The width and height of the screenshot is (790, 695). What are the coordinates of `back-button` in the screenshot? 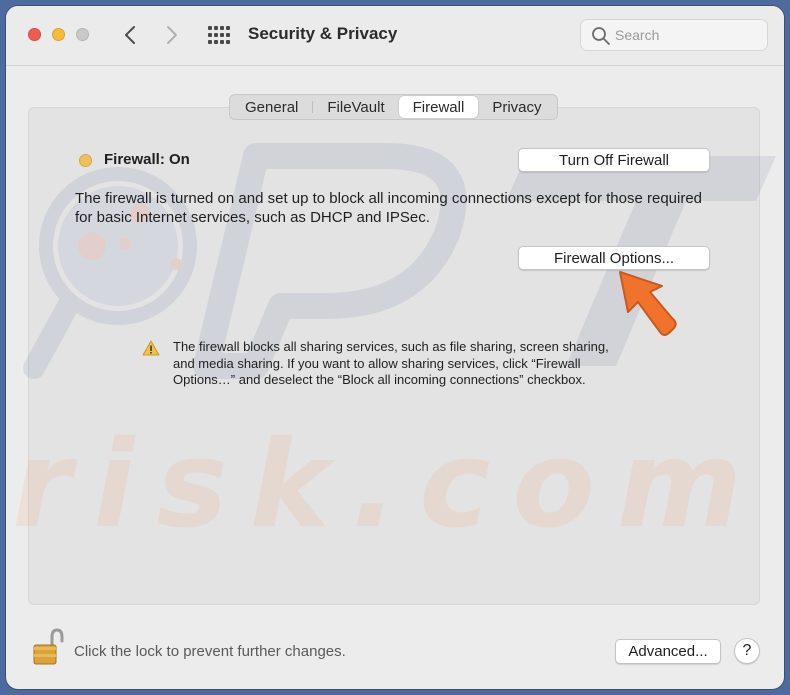 It's located at (130, 35).